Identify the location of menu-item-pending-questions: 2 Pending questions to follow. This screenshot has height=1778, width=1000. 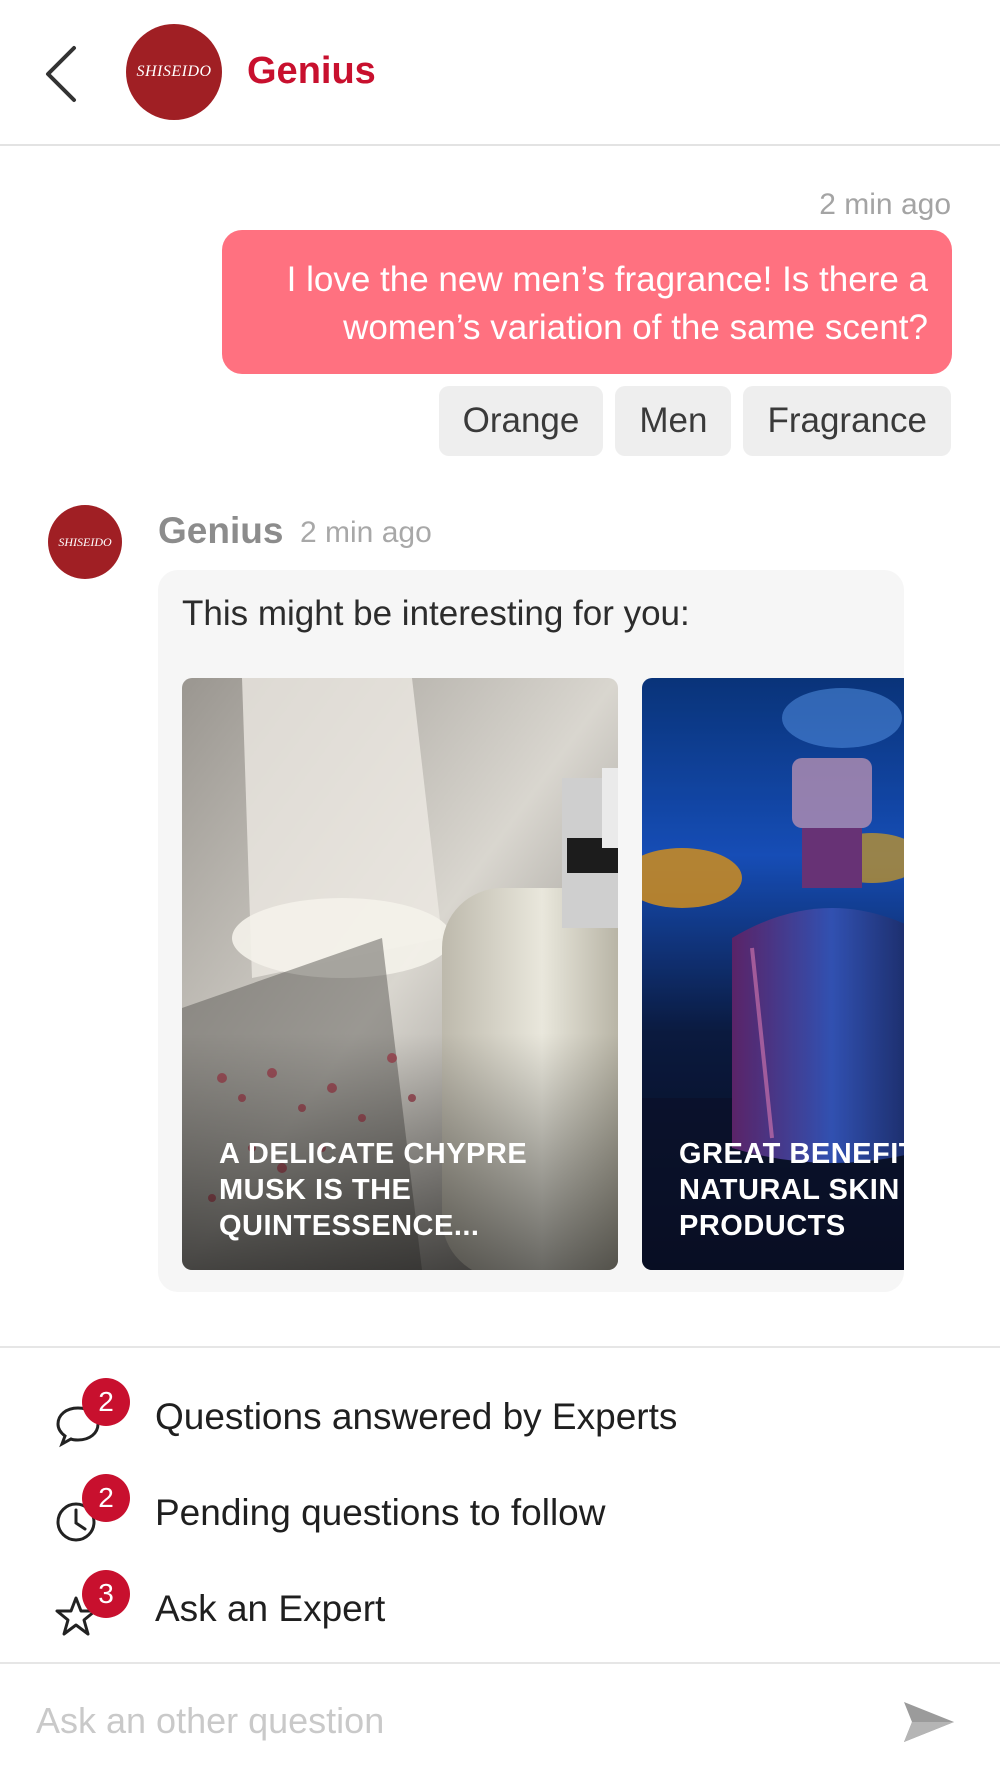
(500, 1512).